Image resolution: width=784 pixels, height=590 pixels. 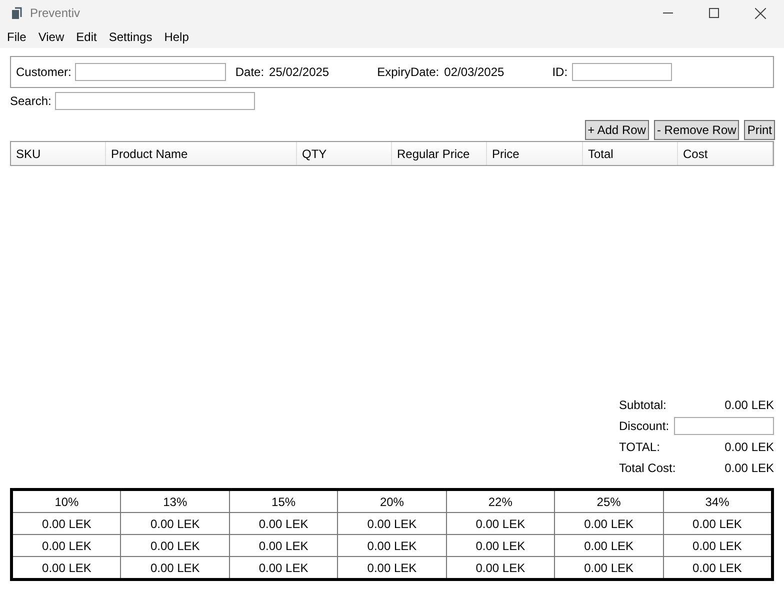 I want to click on date-label: Date:, so click(x=249, y=72).